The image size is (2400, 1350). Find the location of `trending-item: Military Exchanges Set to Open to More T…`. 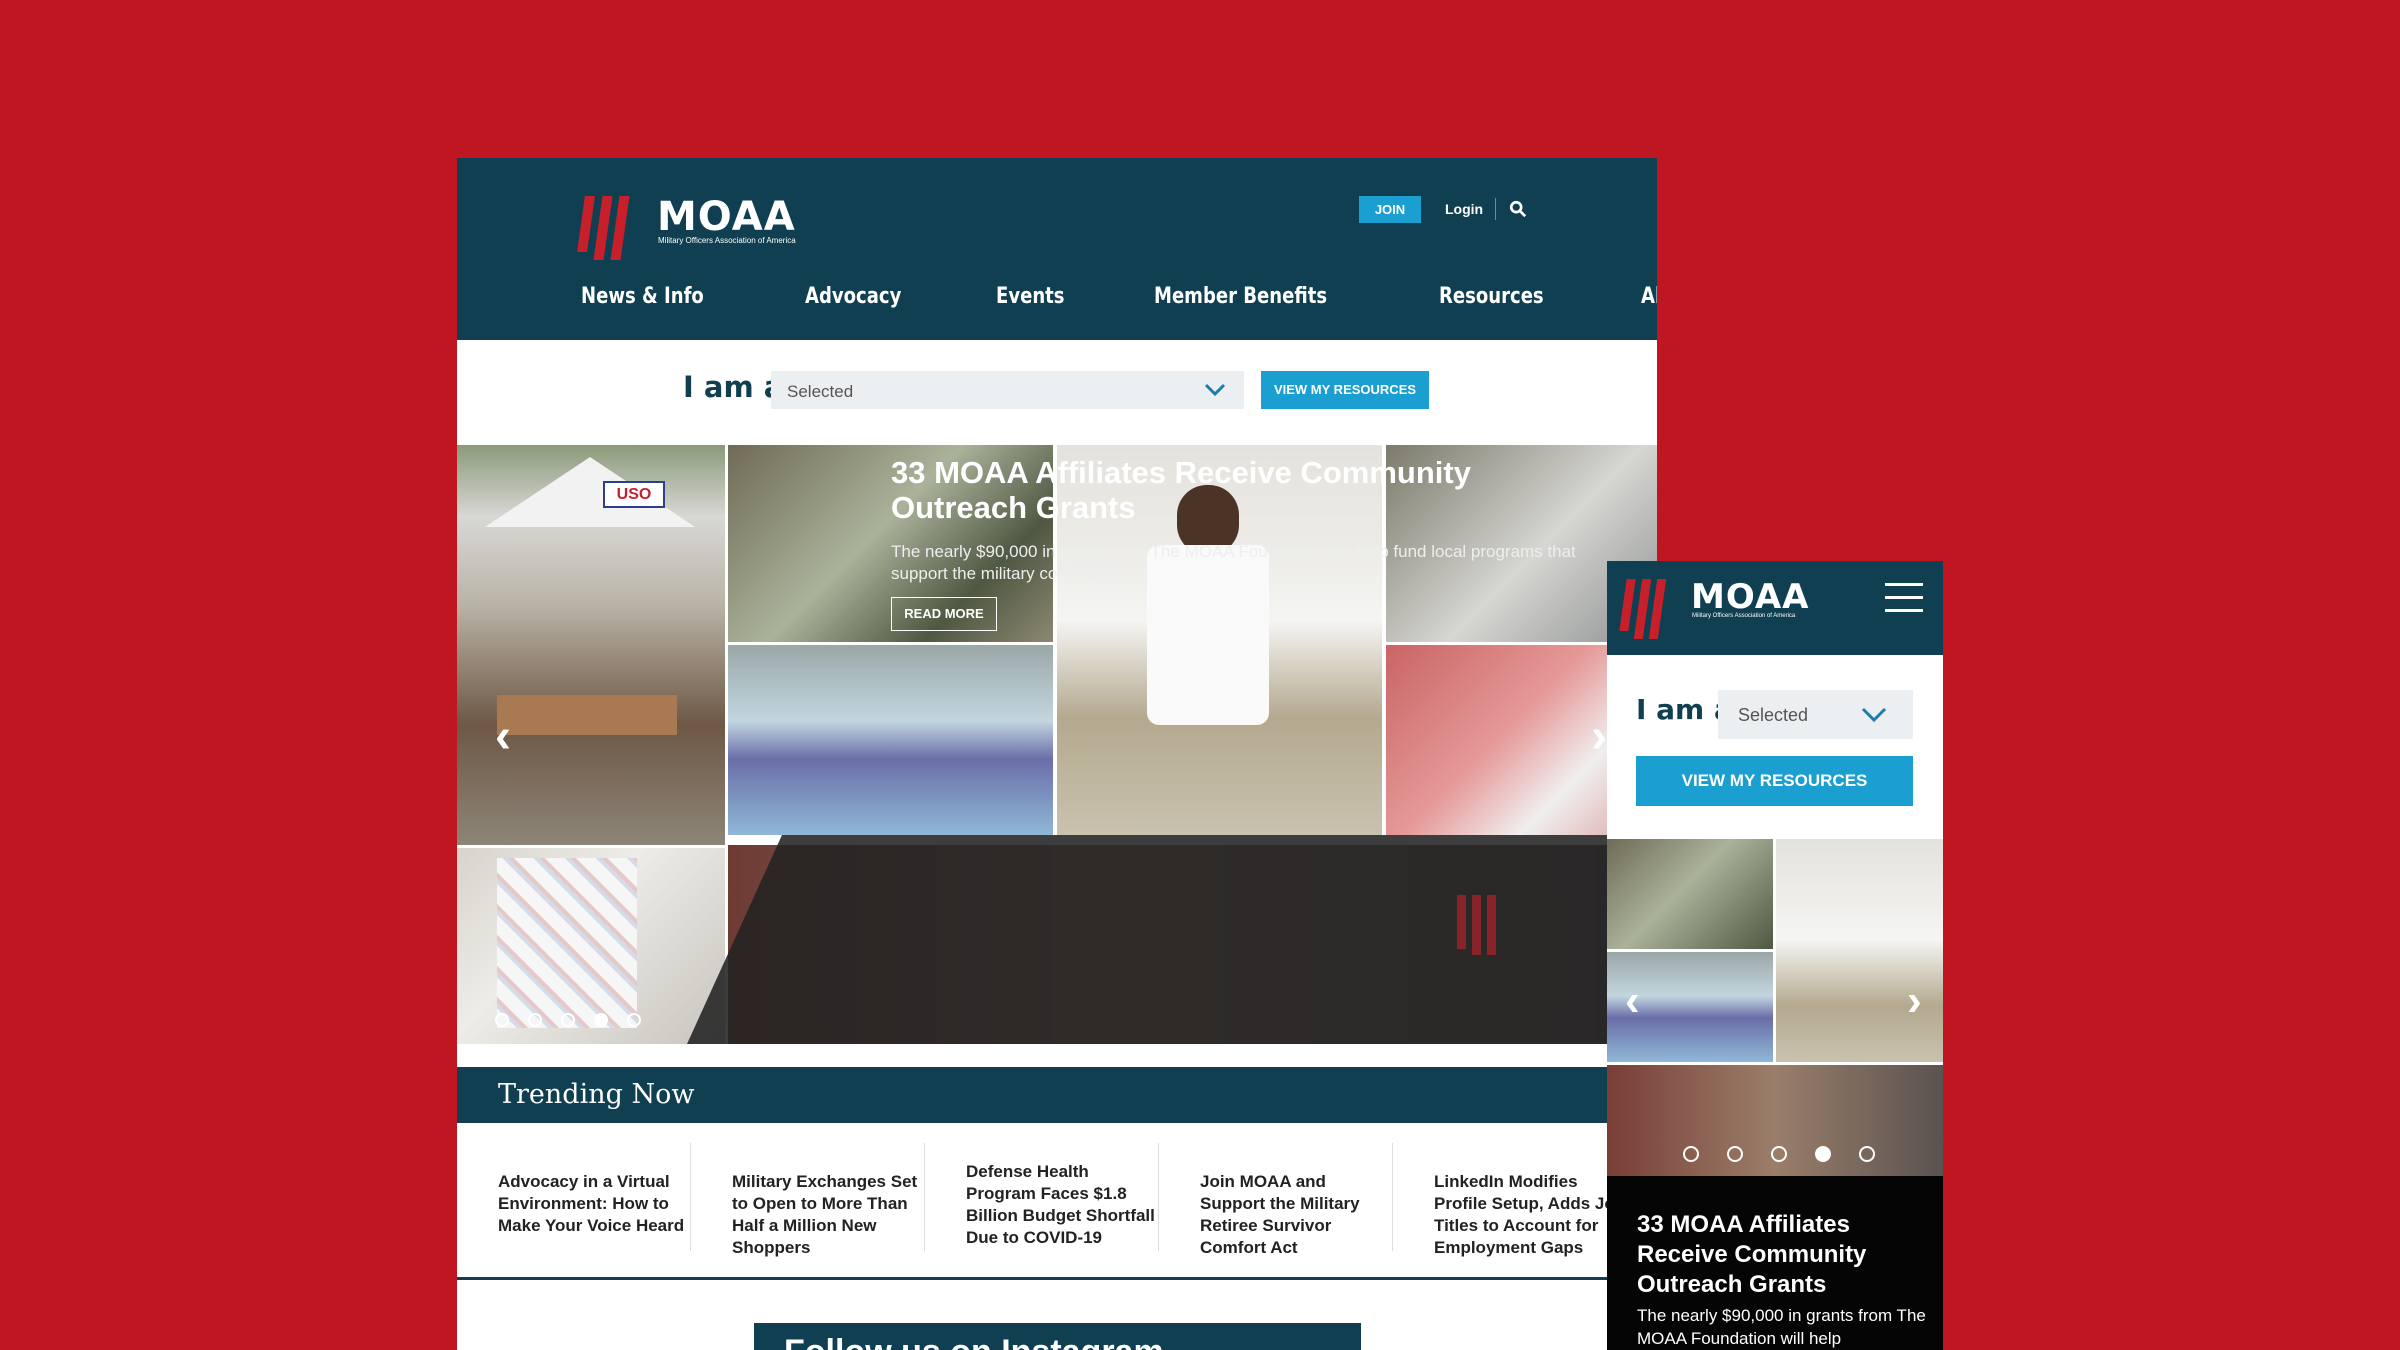

trending-item: Military Exchanges Set to Open to More T… is located at coordinates (808, 1200).